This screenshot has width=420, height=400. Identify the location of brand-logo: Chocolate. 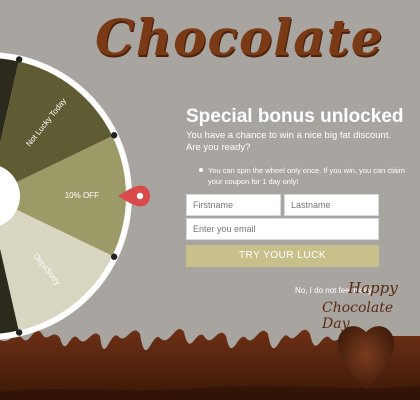
(239, 37).